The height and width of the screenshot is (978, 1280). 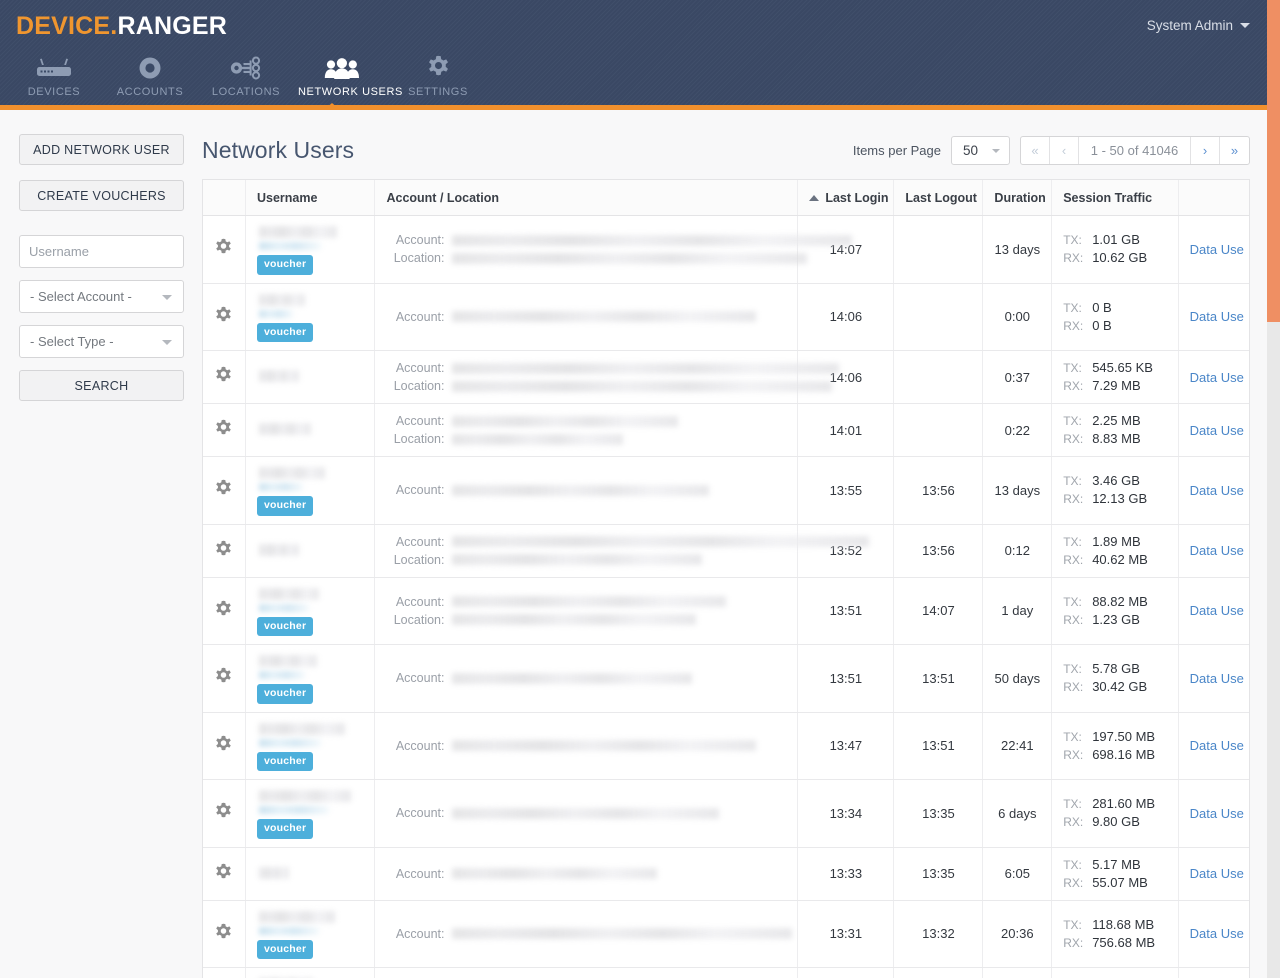 What do you see at coordinates (1114, 240) in the screenshot?
I see `tx-line: TX: 1.01 GB` at bounding box center [1114, 240].